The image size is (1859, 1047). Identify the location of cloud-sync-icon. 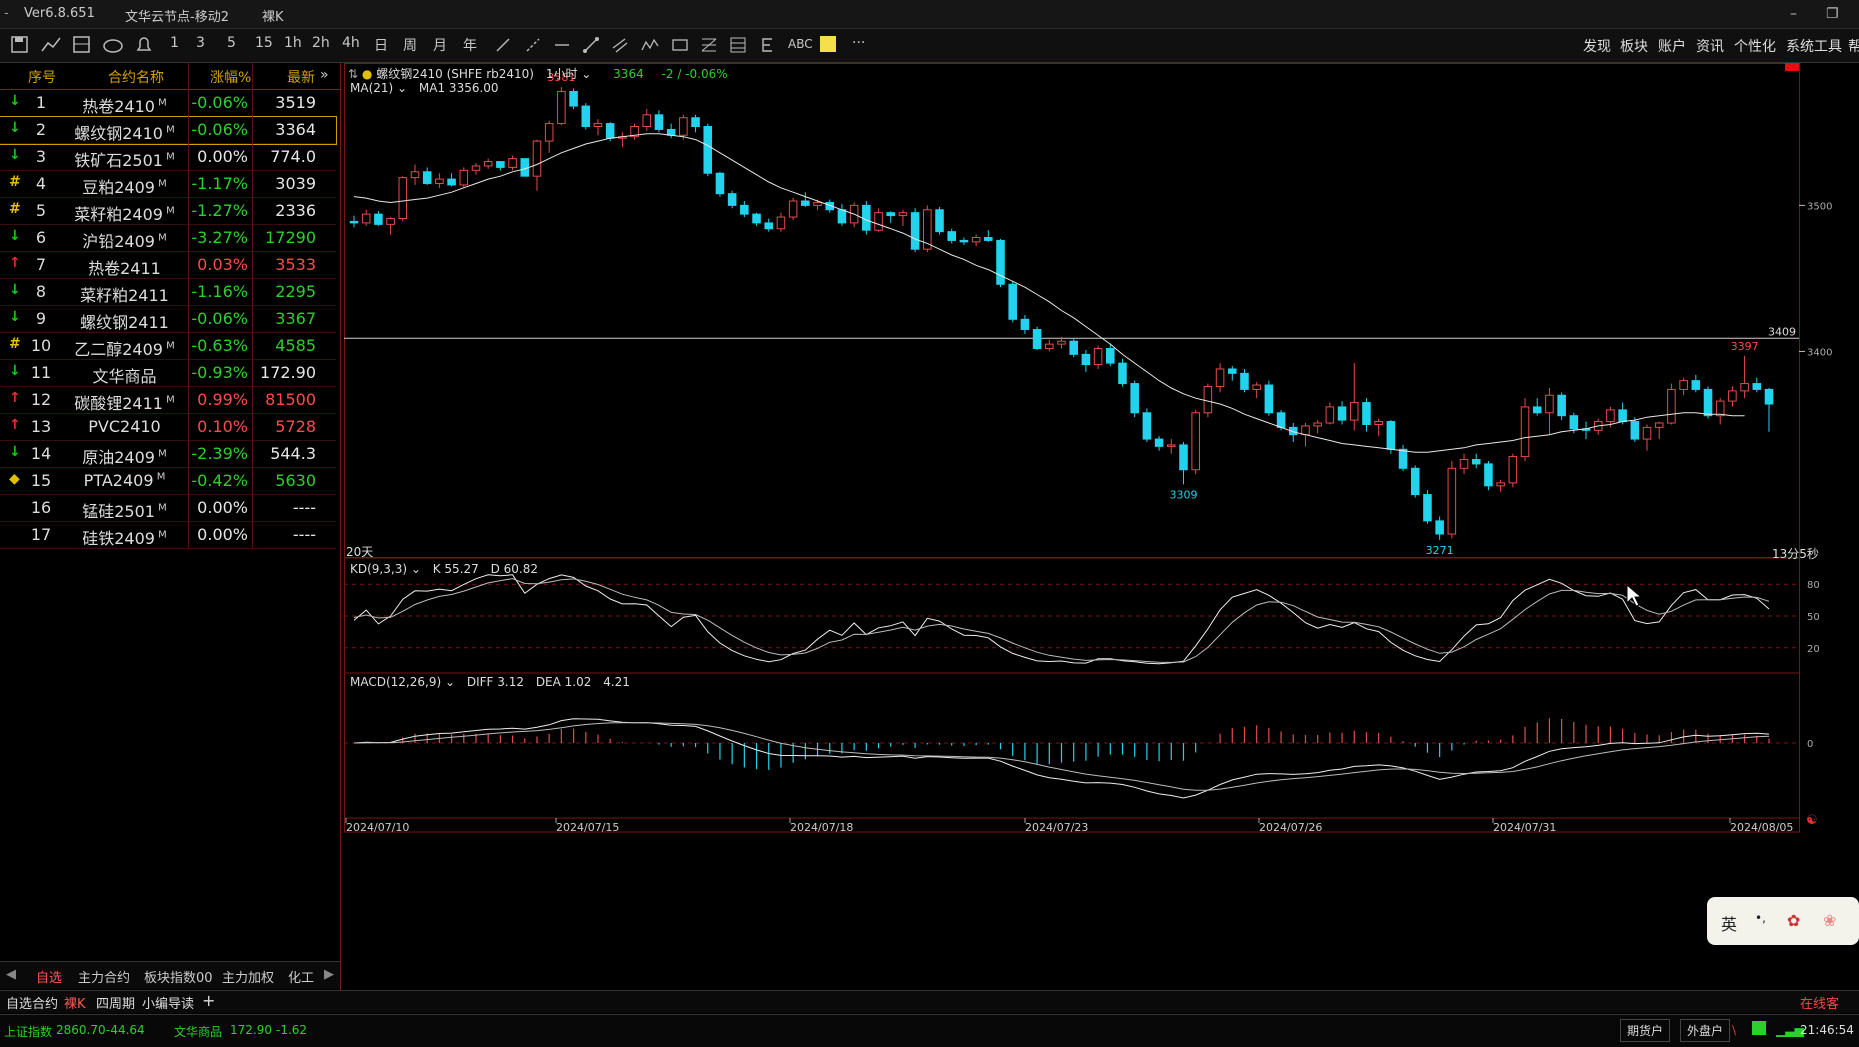
(113, 45).